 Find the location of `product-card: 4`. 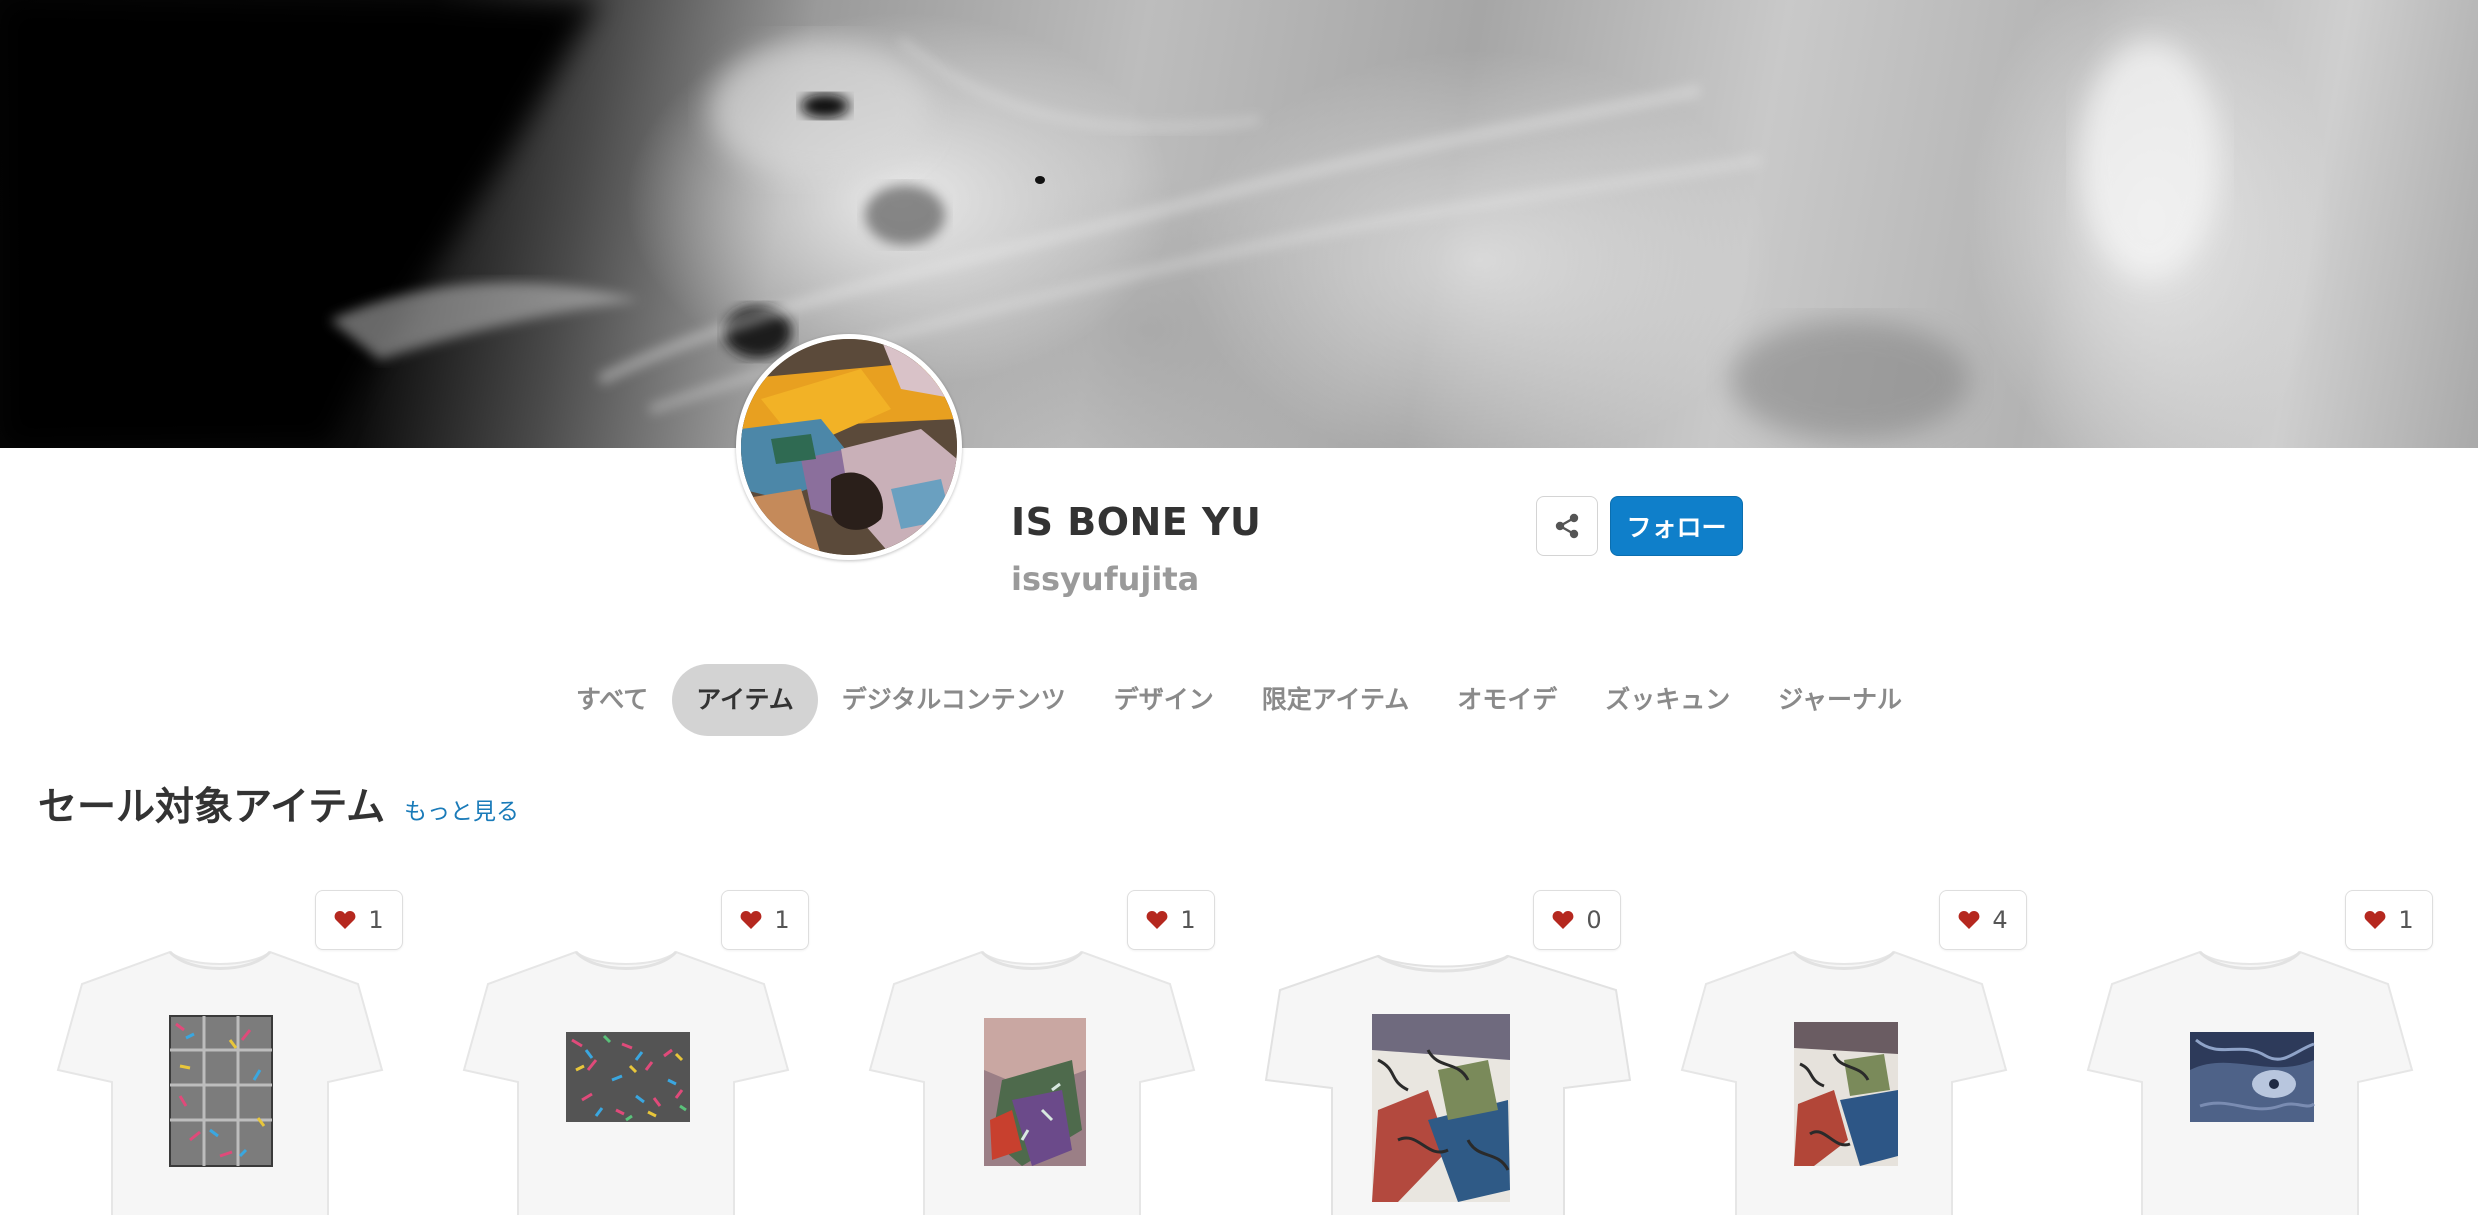

product-card: 4 is located at coordinates (1854, 1052).